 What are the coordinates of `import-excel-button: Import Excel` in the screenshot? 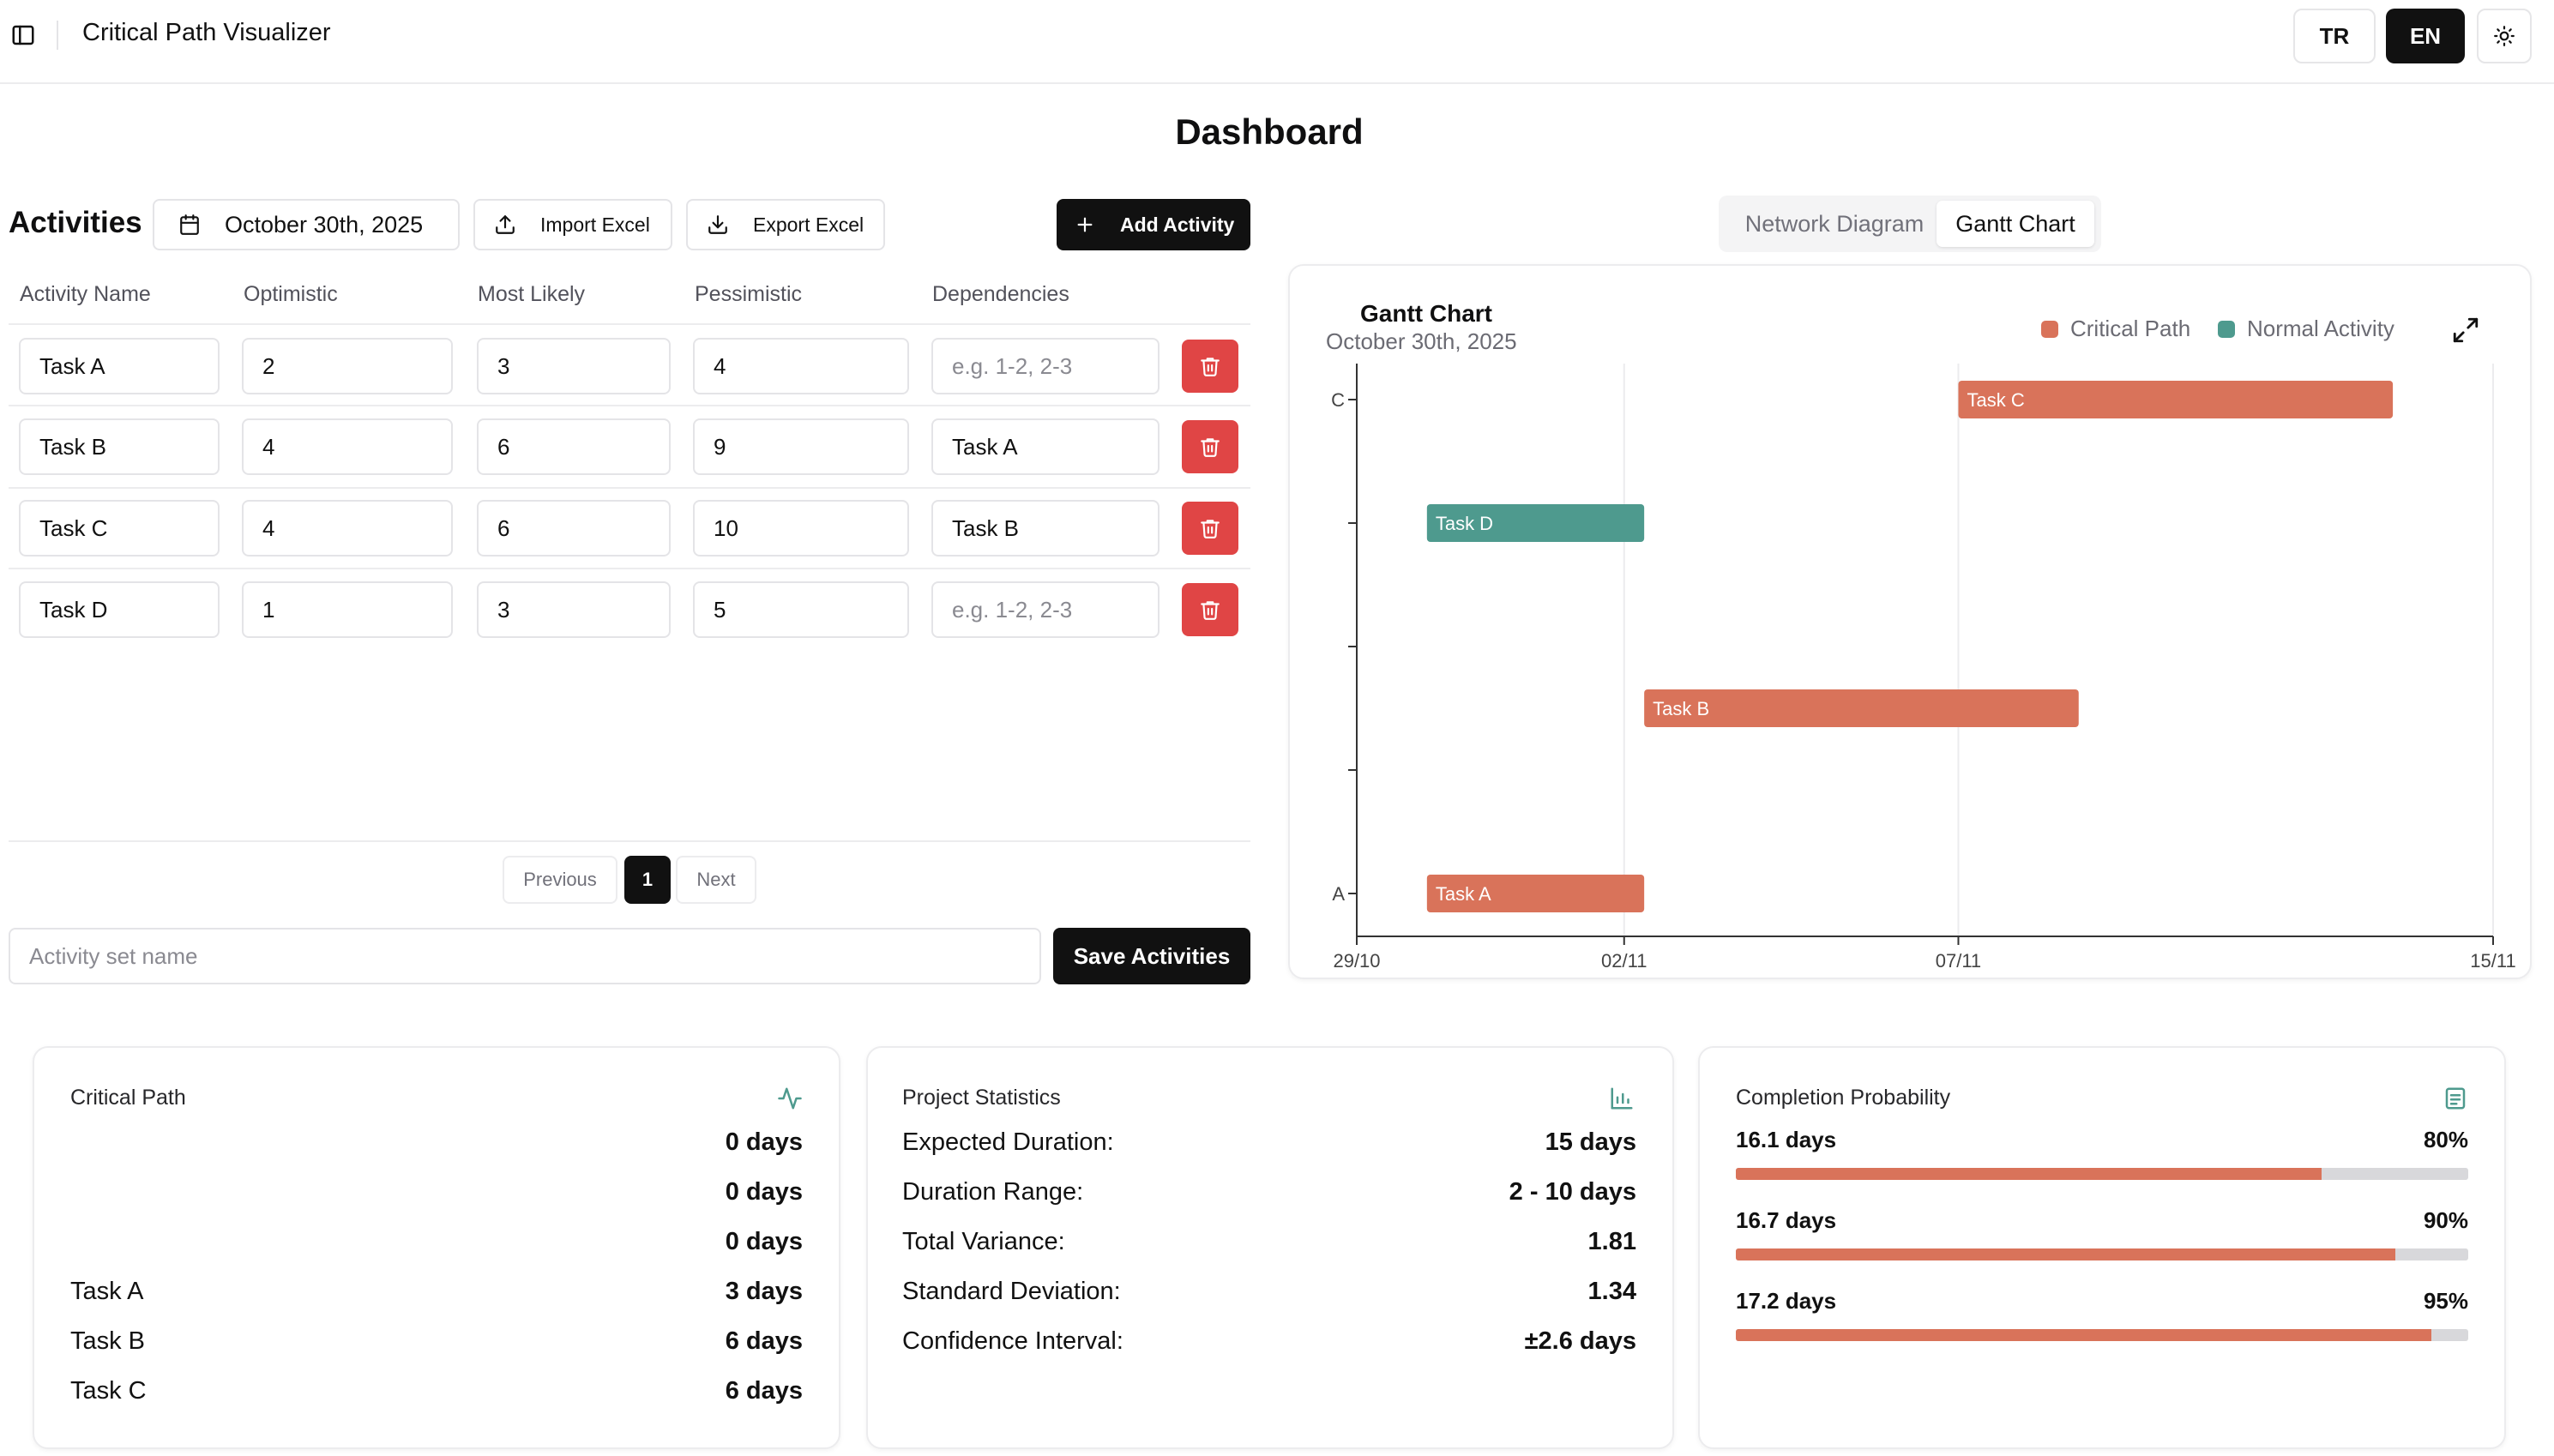 It's located at (572, 225).